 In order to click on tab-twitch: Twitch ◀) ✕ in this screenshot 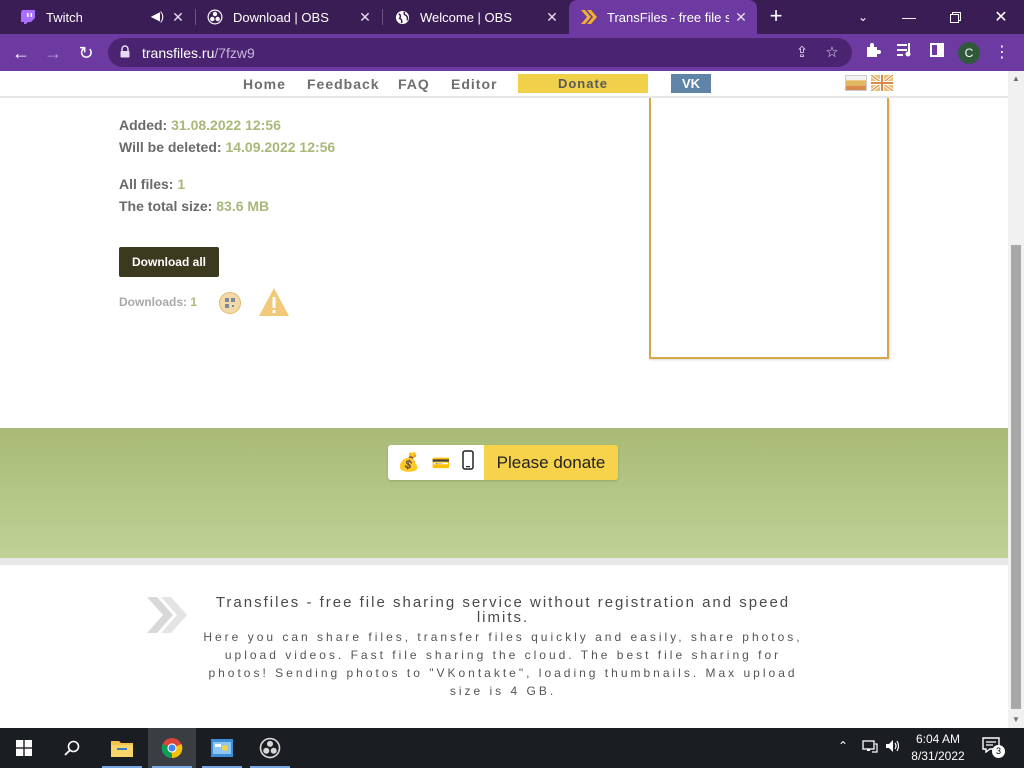, I will do `click(101, 17)`.